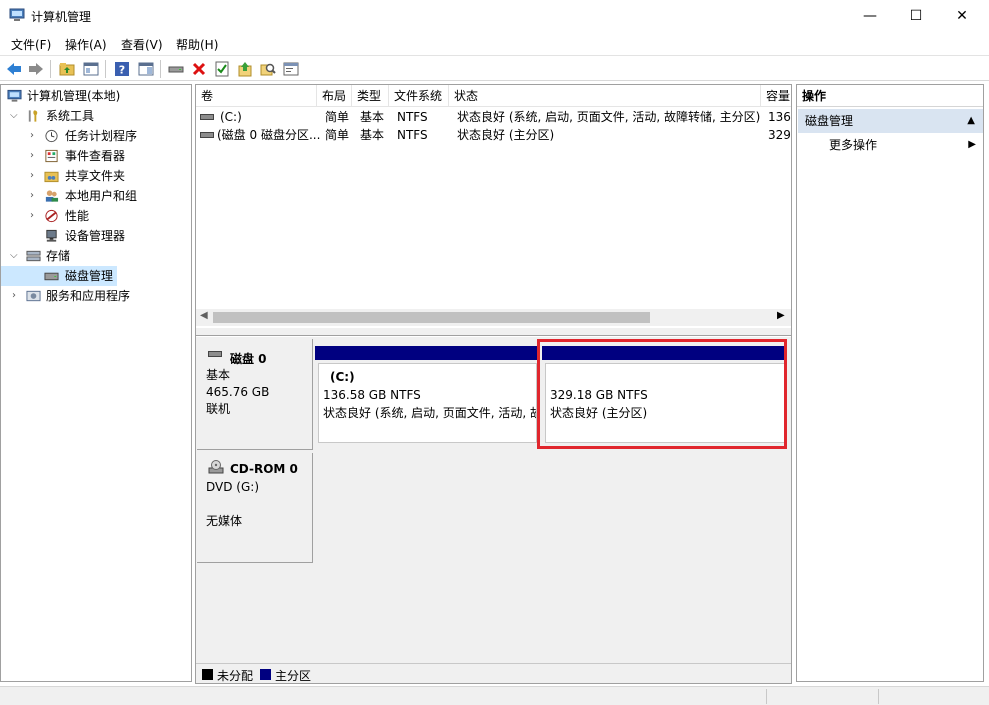  What do you see at coordinates (890, 121) in the screenshot?
I see `actions-section-disk-management: 磁盘管理 ▲` at bounding box center [890, 121].